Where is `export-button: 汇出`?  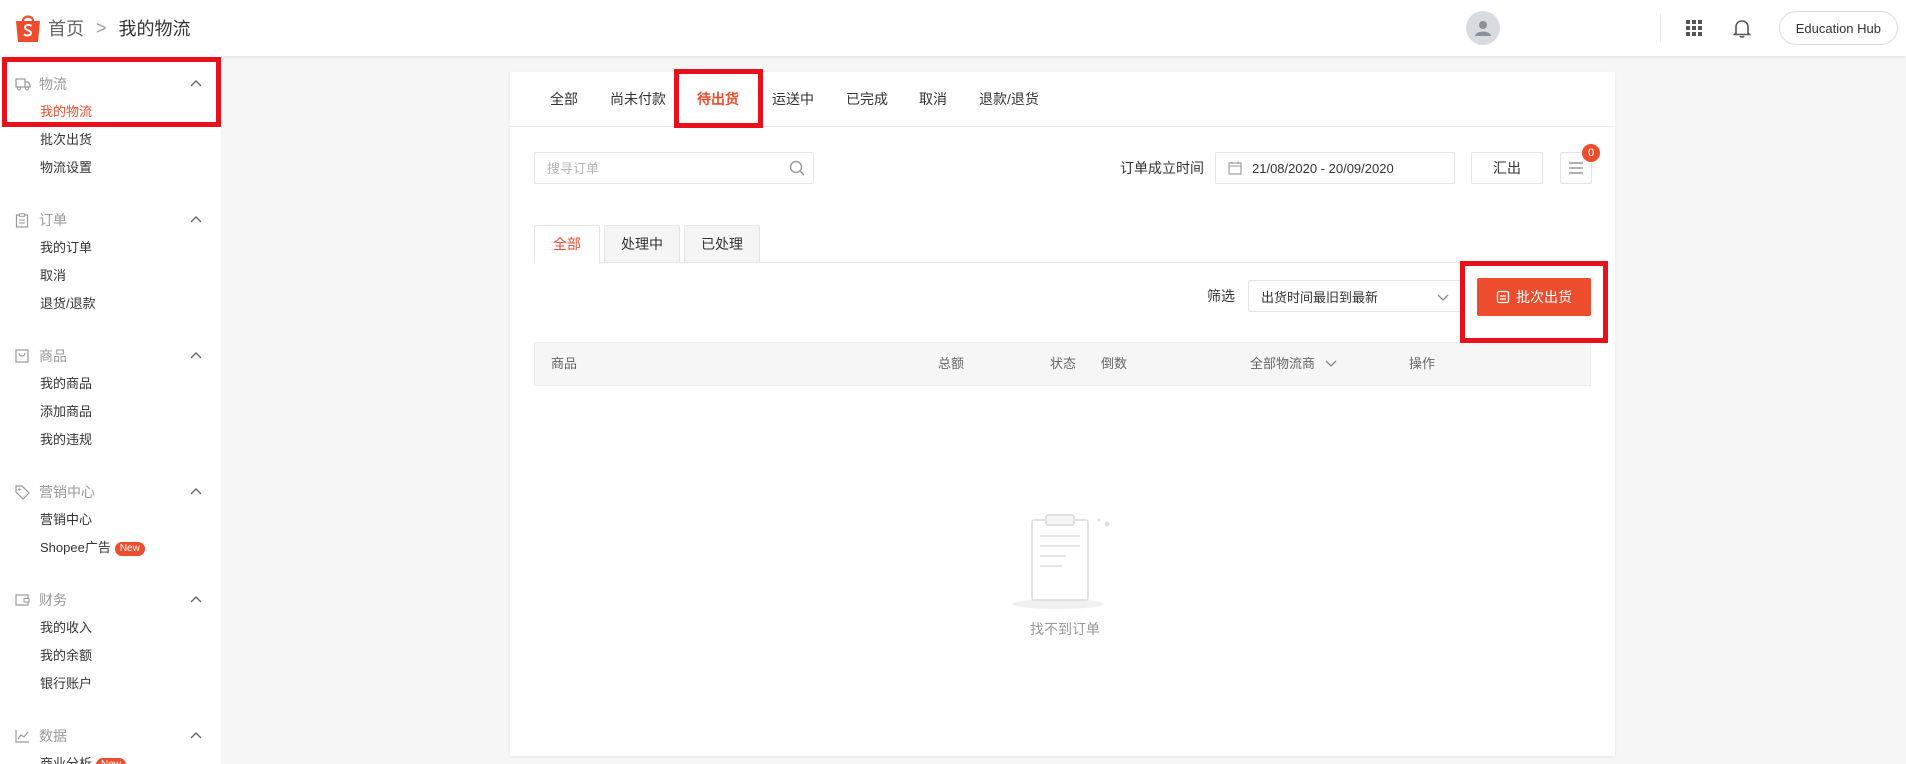 export-button: 汇出 is located at coordinates (1507, 168).